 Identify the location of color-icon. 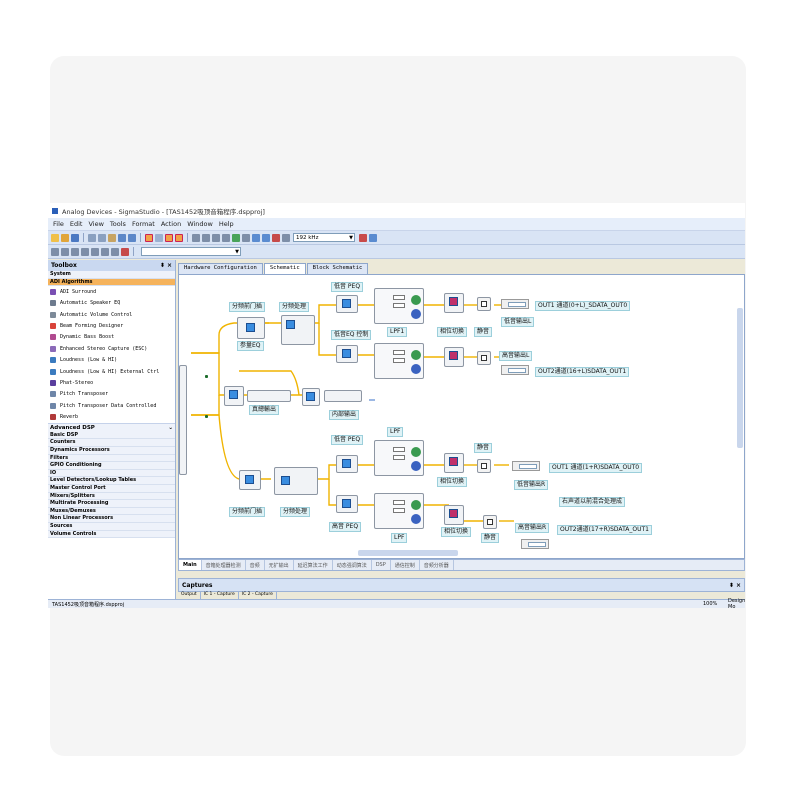
(125, 251).